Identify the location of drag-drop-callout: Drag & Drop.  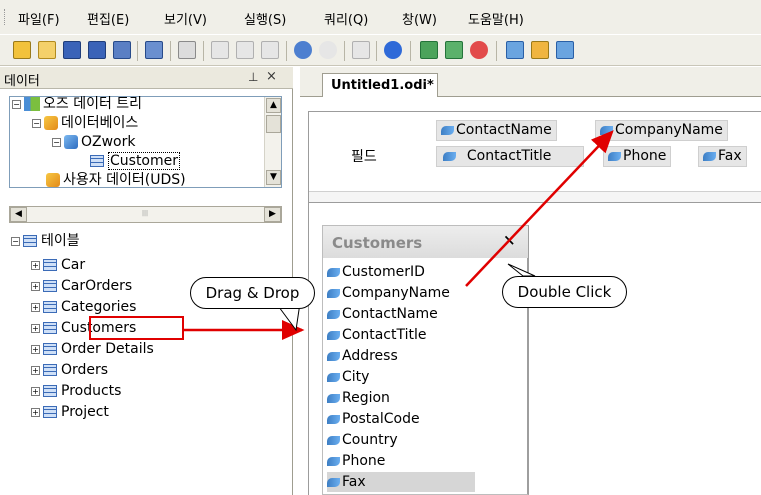
(252, 293).